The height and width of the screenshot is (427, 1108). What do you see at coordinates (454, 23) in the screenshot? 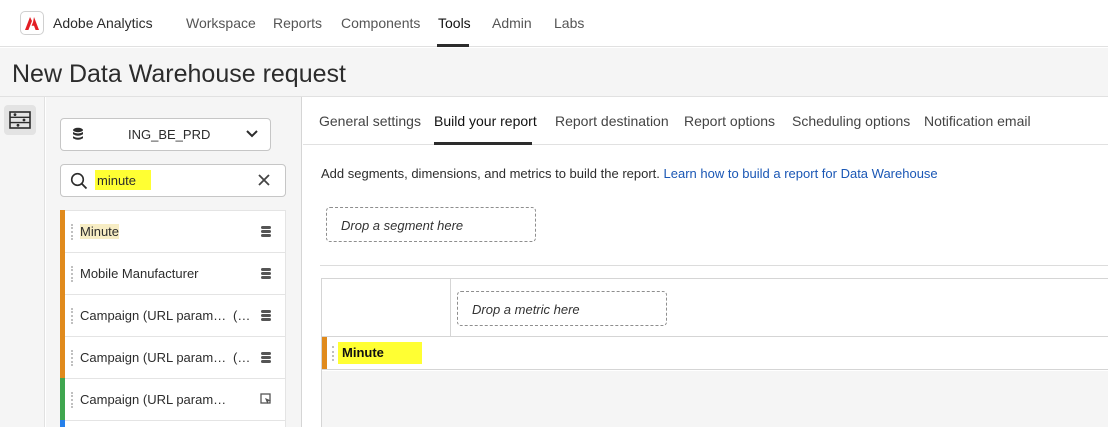
I see `nav-tools: Tools` at bounding box center [454, 23].